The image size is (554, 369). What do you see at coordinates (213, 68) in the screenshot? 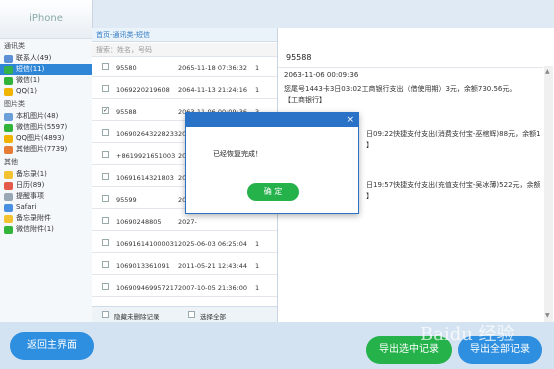
I see `row-date: 2065-11-18 07:36:32` at bounding box center [213, 68].